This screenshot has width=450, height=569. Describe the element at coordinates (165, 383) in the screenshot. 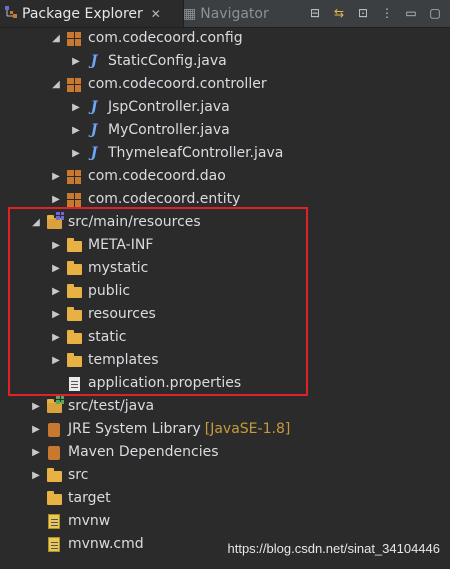

I see `tree-item-label: application.properties` at that location.